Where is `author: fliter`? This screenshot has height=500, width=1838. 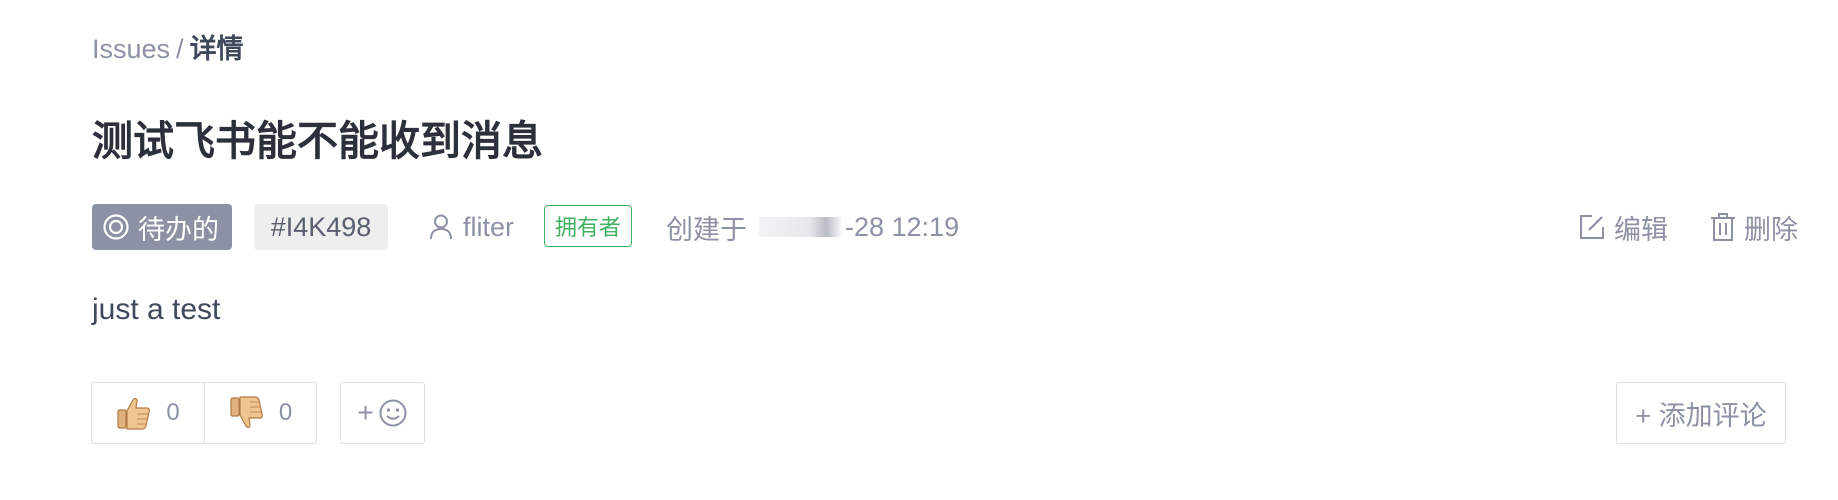 author: fliter is located at coordinates (471, 227).